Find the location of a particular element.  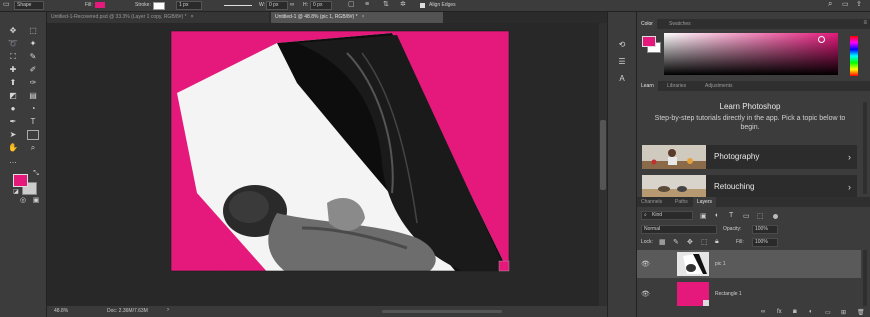

history-brush-icon: ✑ is located at coordinates (33, 83).